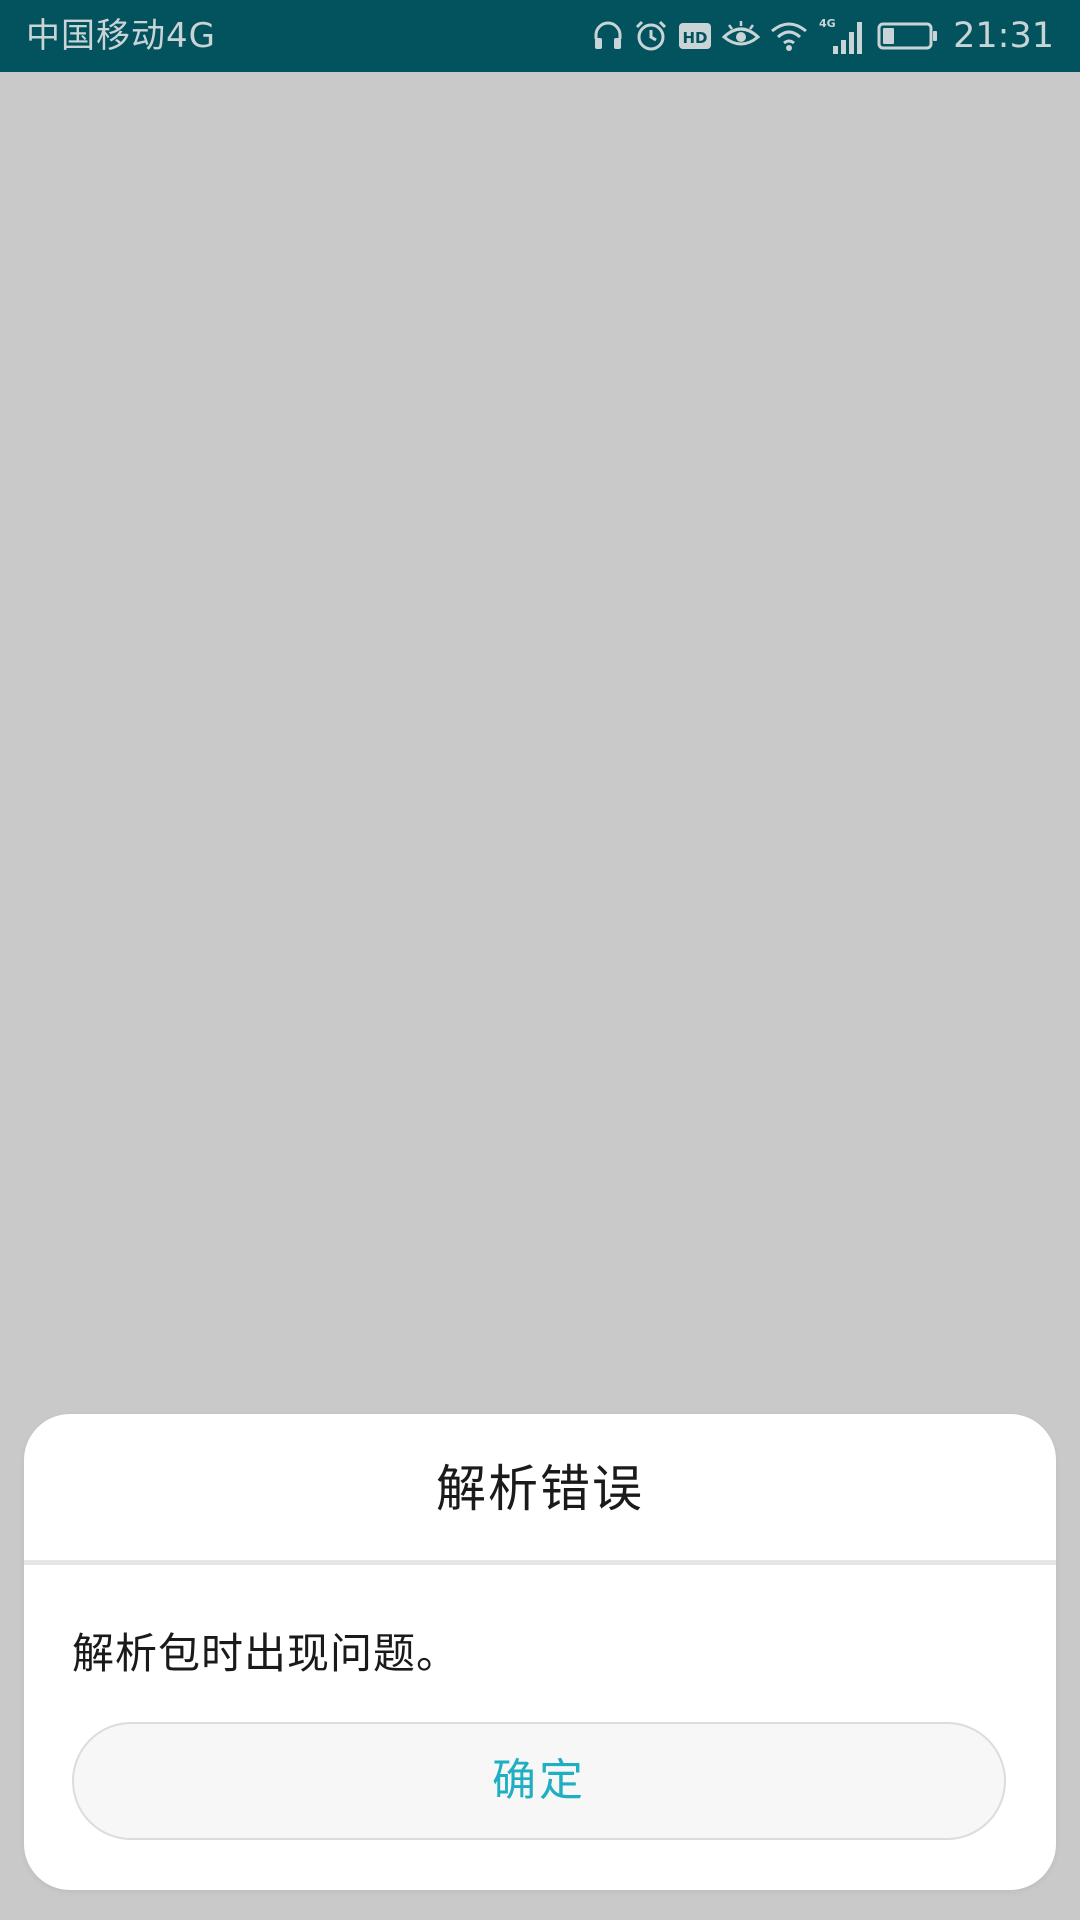 The image size is (1080, 1920). I want to click on dialog-title: 解析错误, so click(540, 1489).